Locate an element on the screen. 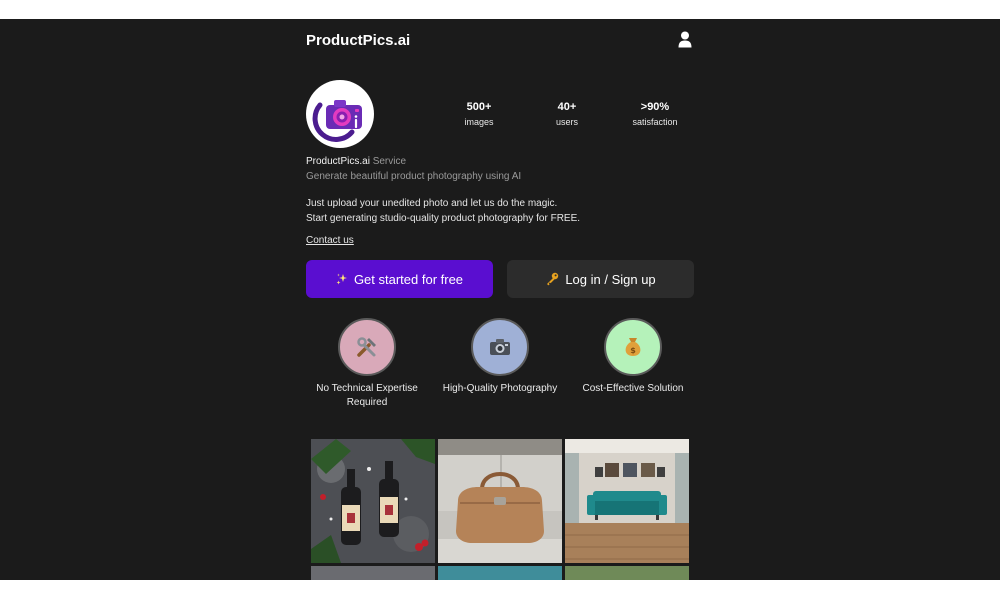 This screenshot has height=600, width=1000. feature-label: Cost-Effective Solution is located at coordinates (633, 388).